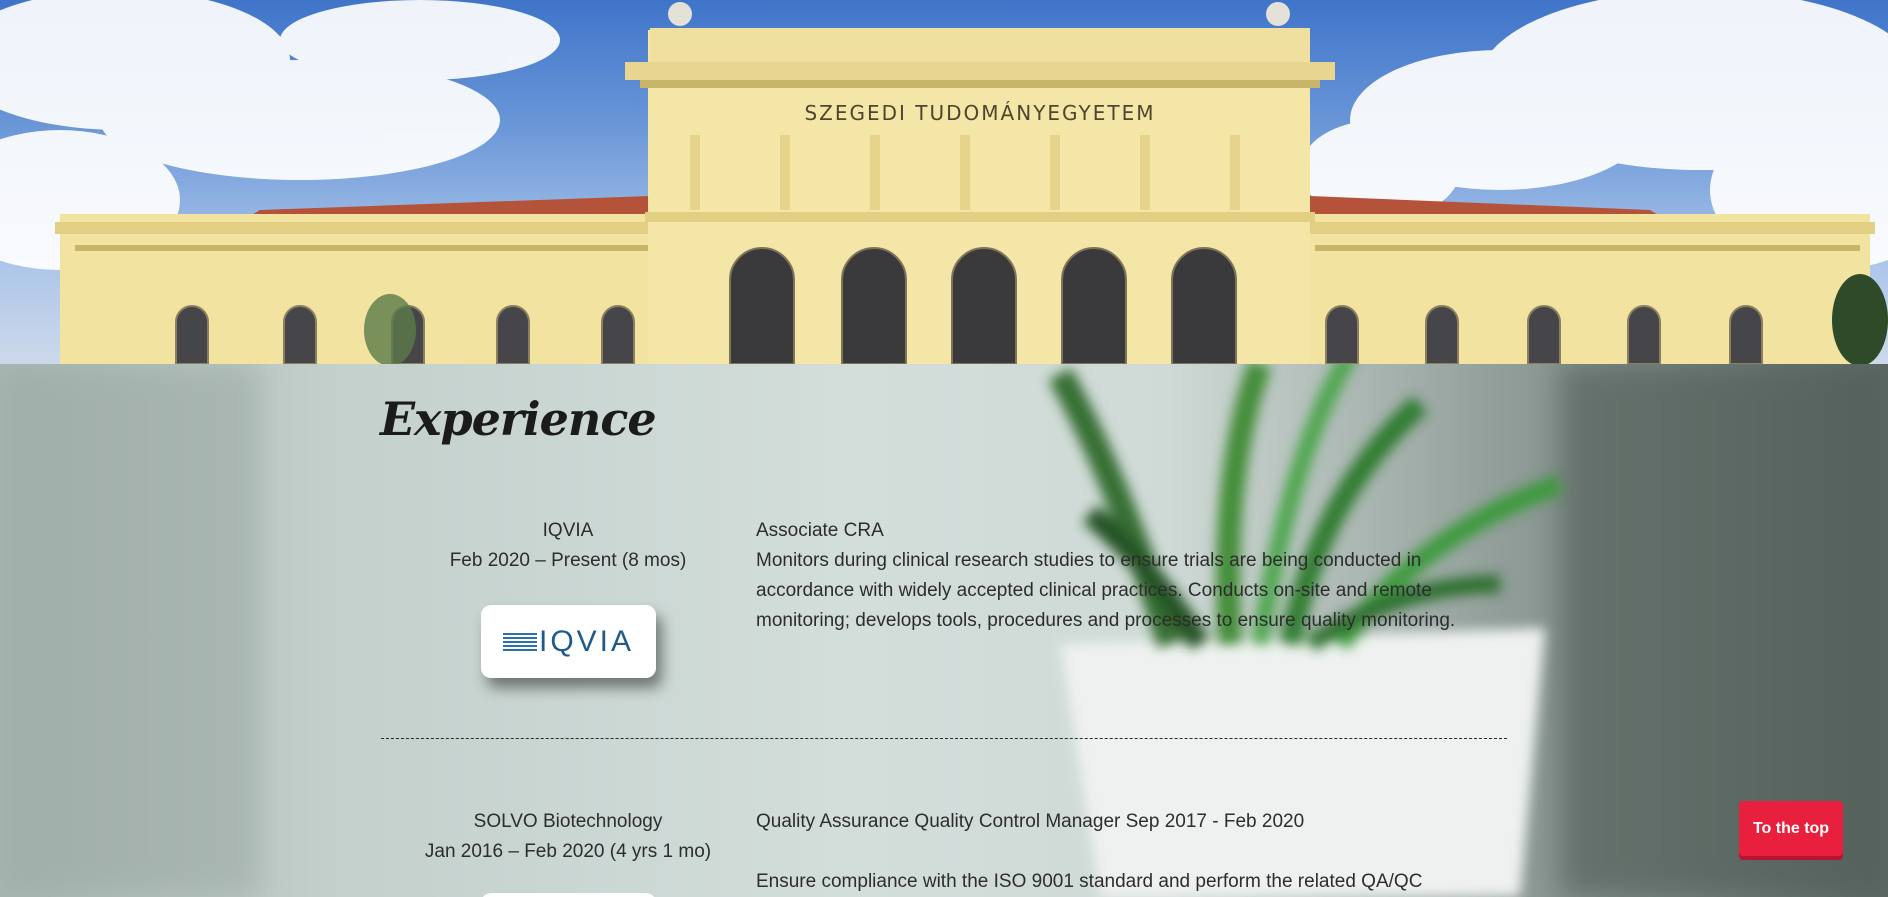 This screenshot has width=1888, height=897. What do you see at coordinates (979, 113) in the screenshot?
I see `building-inscription: SZEGEDI TUDOMÁNYEGYETEM` at bounding box center [979, 113].